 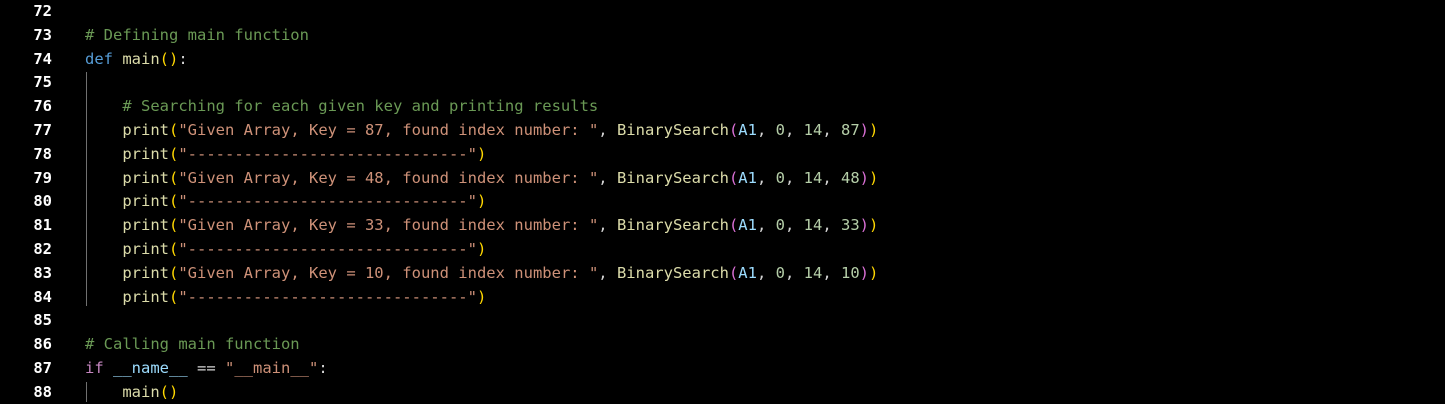 What do you see at coordinates (197, 34) in the screenshot?
I see `code-token-comment: # Defining main function` at bounding box center [197, 34].